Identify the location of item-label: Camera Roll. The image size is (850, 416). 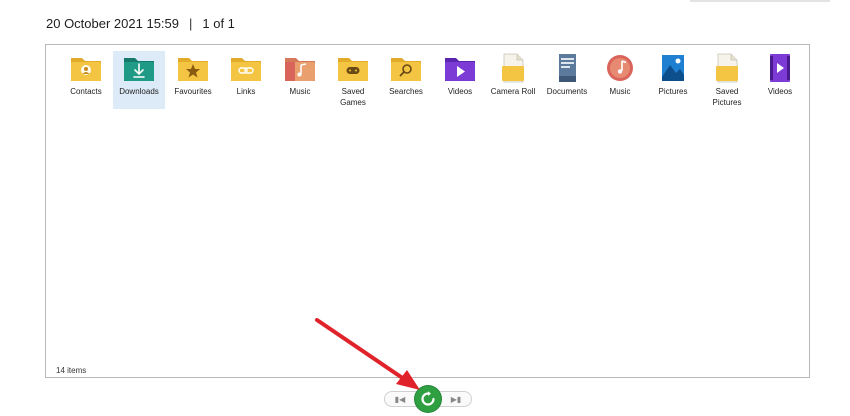
(513, 91).